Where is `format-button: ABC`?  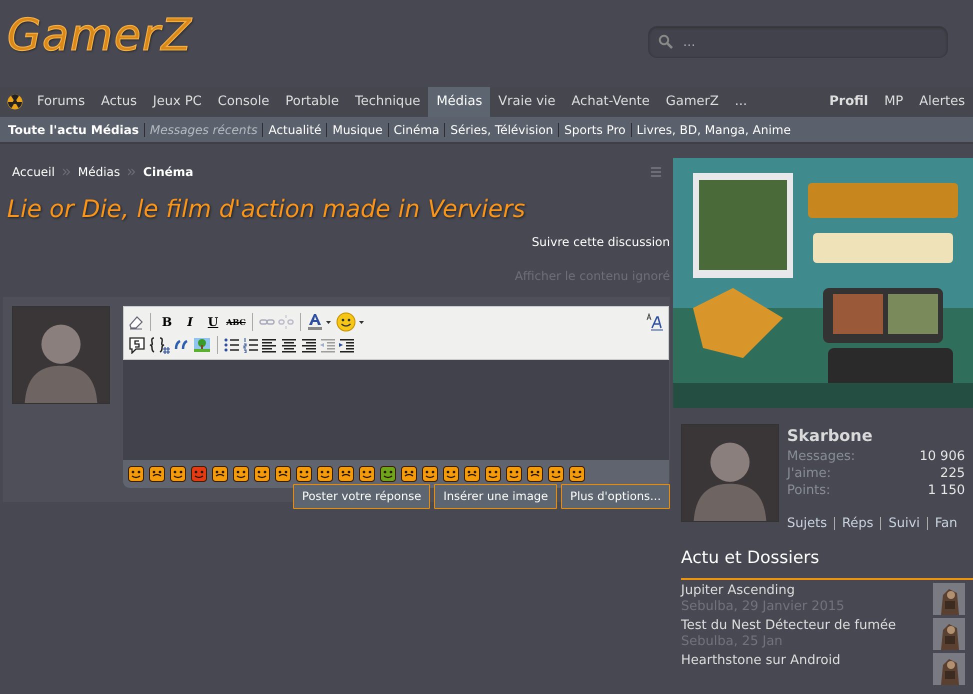
format-button: ABC is located at coordinates (236, 322).